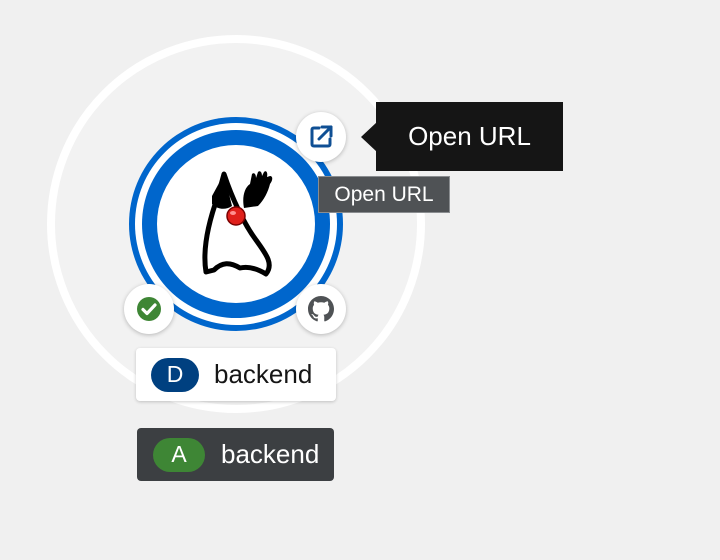 The width and height of the screenshot is (720, 560). I want to click on application-name: backend, so click(270, 454).